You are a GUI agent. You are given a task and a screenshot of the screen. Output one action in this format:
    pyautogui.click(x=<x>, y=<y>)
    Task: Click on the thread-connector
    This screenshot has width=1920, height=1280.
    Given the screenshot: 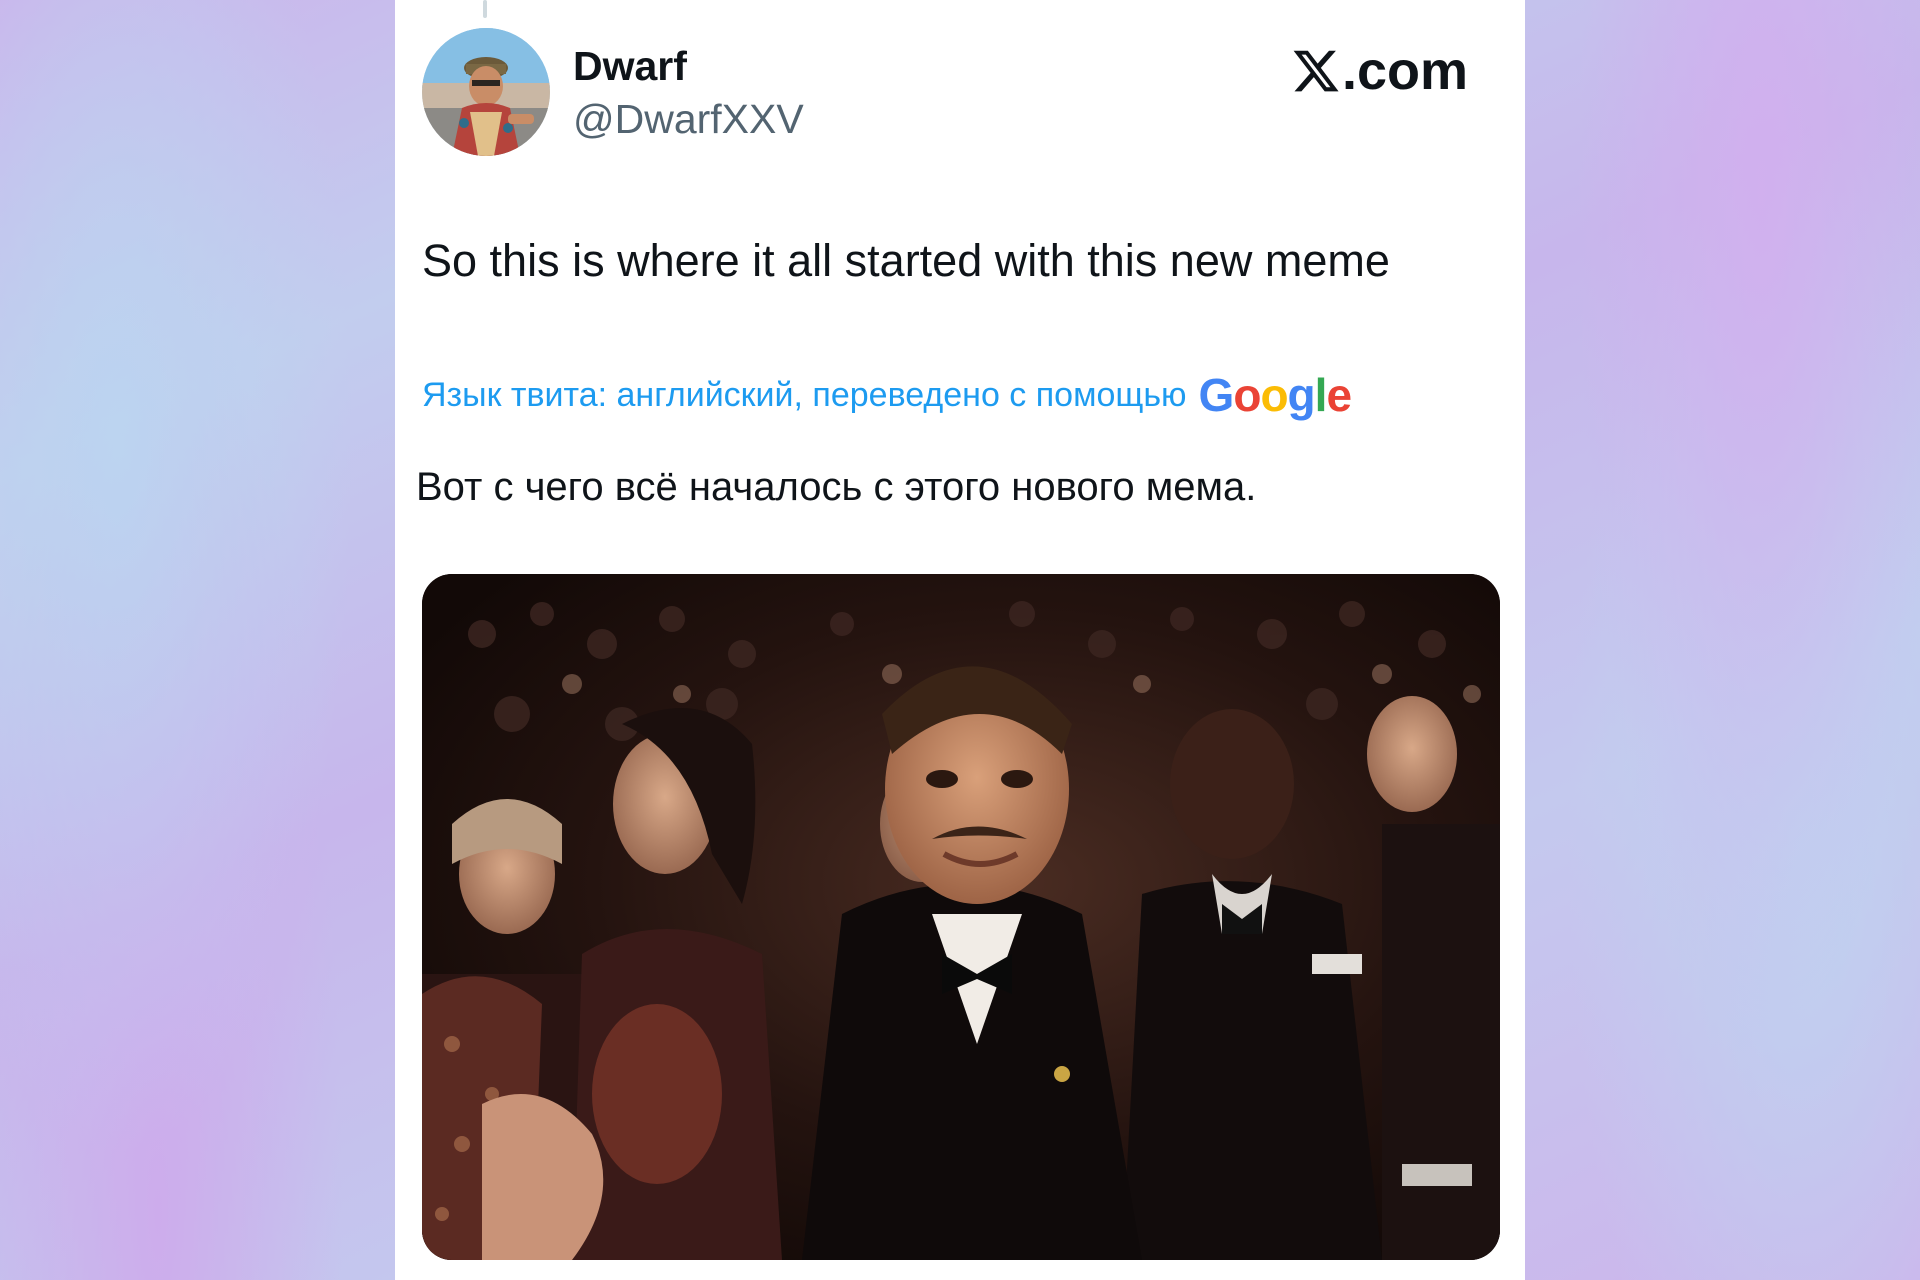 What is the action you would take?
    pyautogui.click(x=485, y=9)
    